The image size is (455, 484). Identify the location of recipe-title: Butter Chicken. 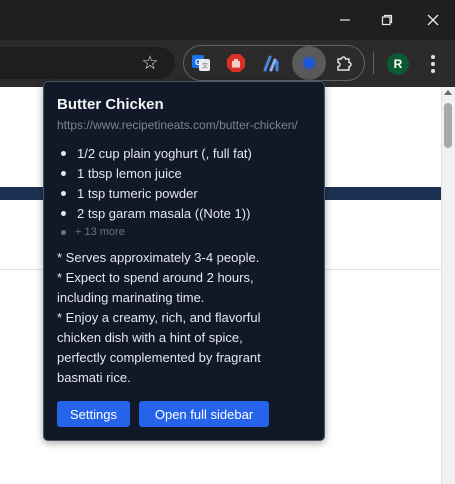
(110, 104).